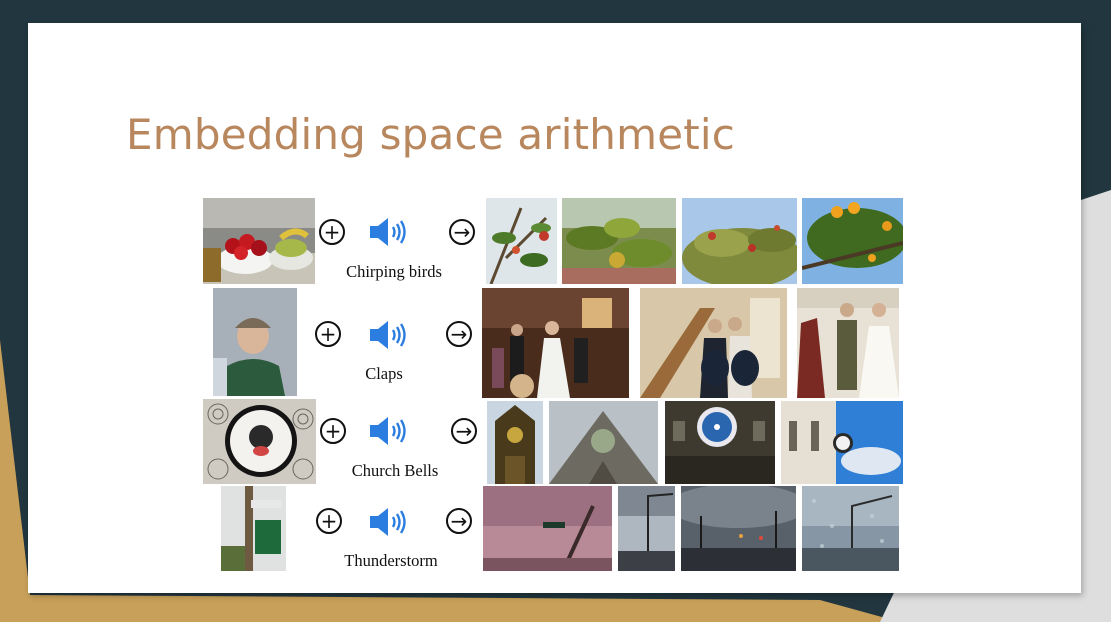 Image resolution: width=1111 pixels, height=622 pixels. What do you see at coordinates (739, 241) in the screenshot?
I see `red-fruit-tree-image` at bounding box center [739, 241].